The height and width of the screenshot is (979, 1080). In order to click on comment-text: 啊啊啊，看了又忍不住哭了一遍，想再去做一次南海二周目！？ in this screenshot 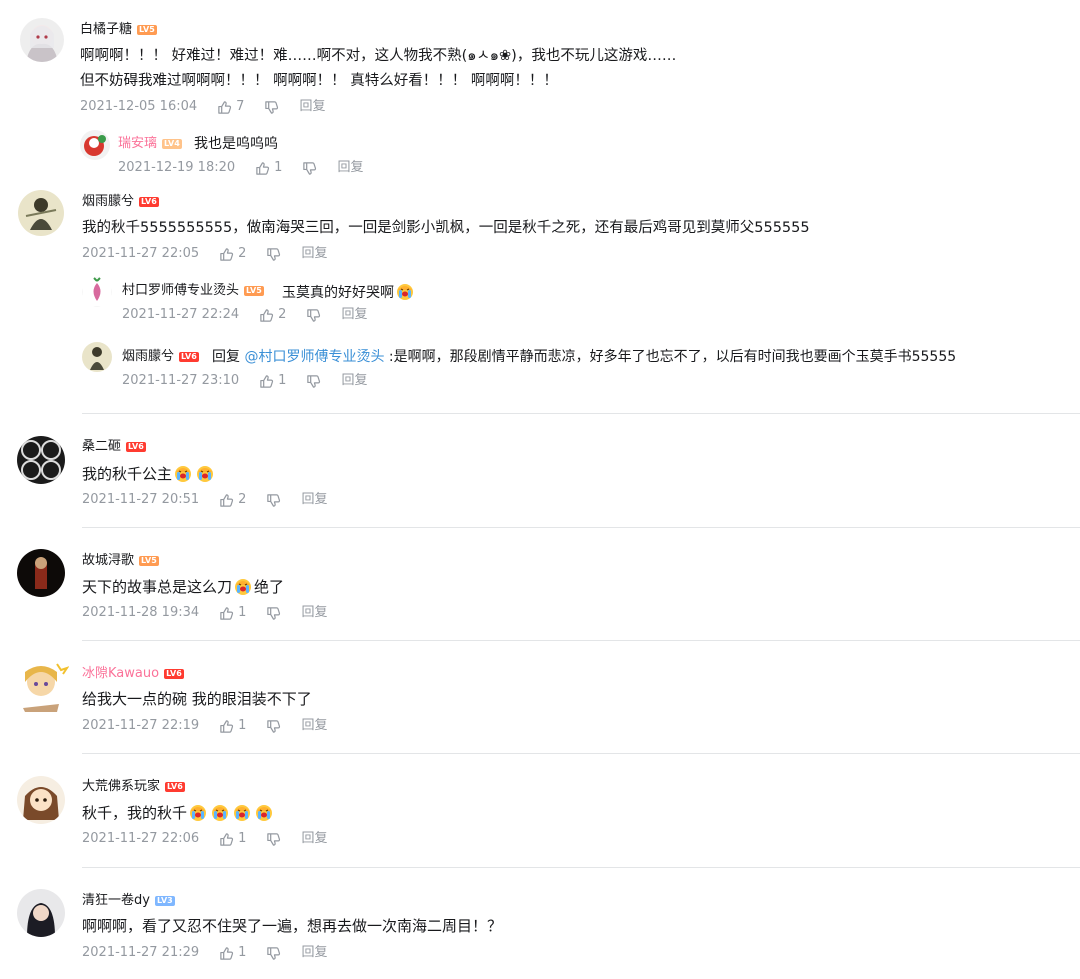, I will do `click(292, 926)`.